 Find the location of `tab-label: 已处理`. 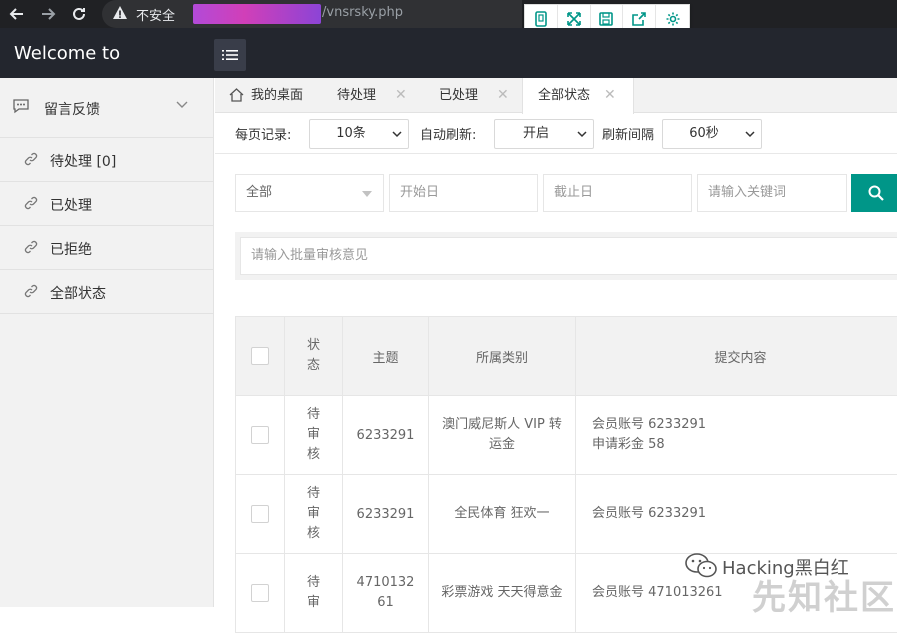

tab-label: 已处理 is located at coordinates (458, 95).